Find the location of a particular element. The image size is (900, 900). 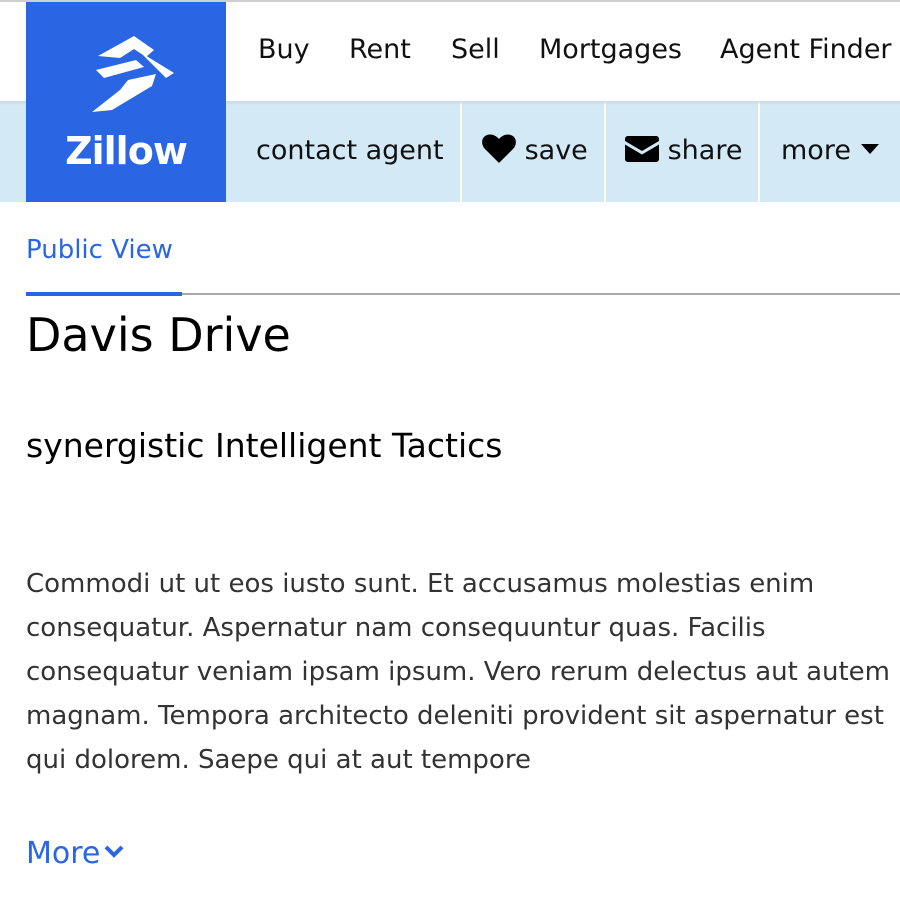

nav-item-mortgages: Mortgages is located at coordinates (610, 52).